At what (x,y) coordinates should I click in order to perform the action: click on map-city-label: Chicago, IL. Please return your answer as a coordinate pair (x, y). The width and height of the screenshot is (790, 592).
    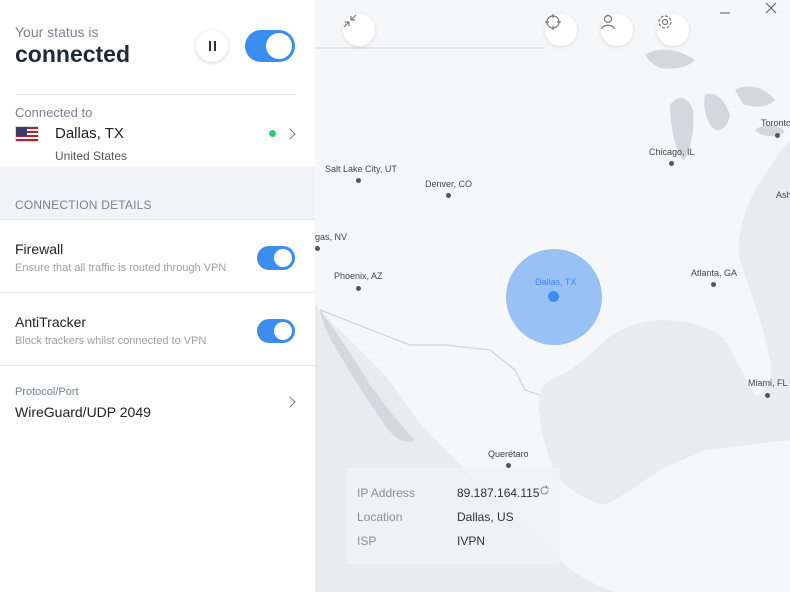
    Looking at the image, I should click on (672, 152).